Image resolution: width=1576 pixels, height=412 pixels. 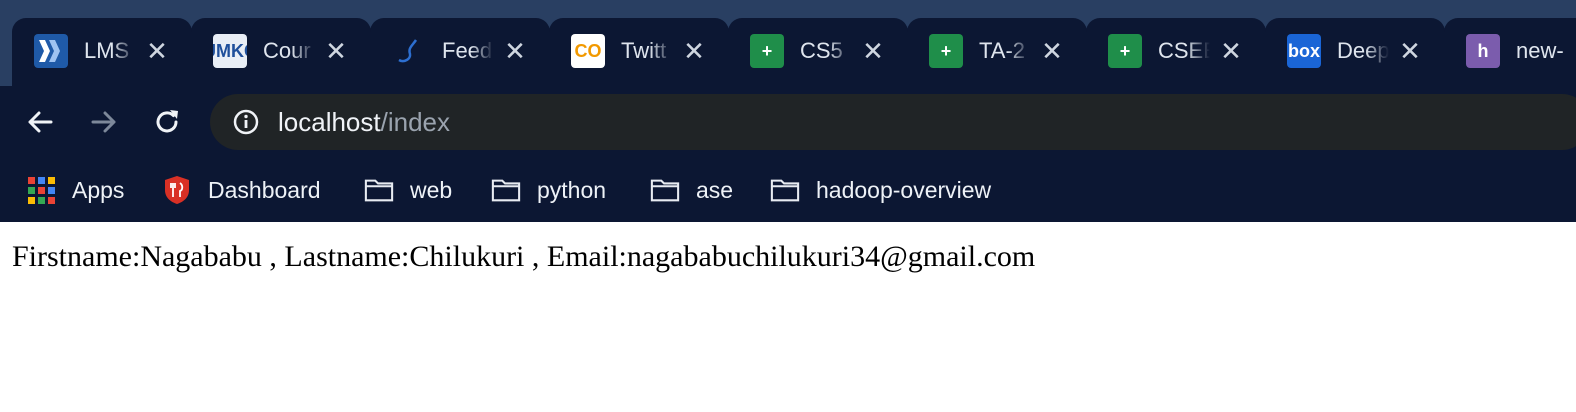 What do you see at coordinates (431, 189) in the screenshot?
I see `bookmark-label: web` at bounding box center [431, 189].